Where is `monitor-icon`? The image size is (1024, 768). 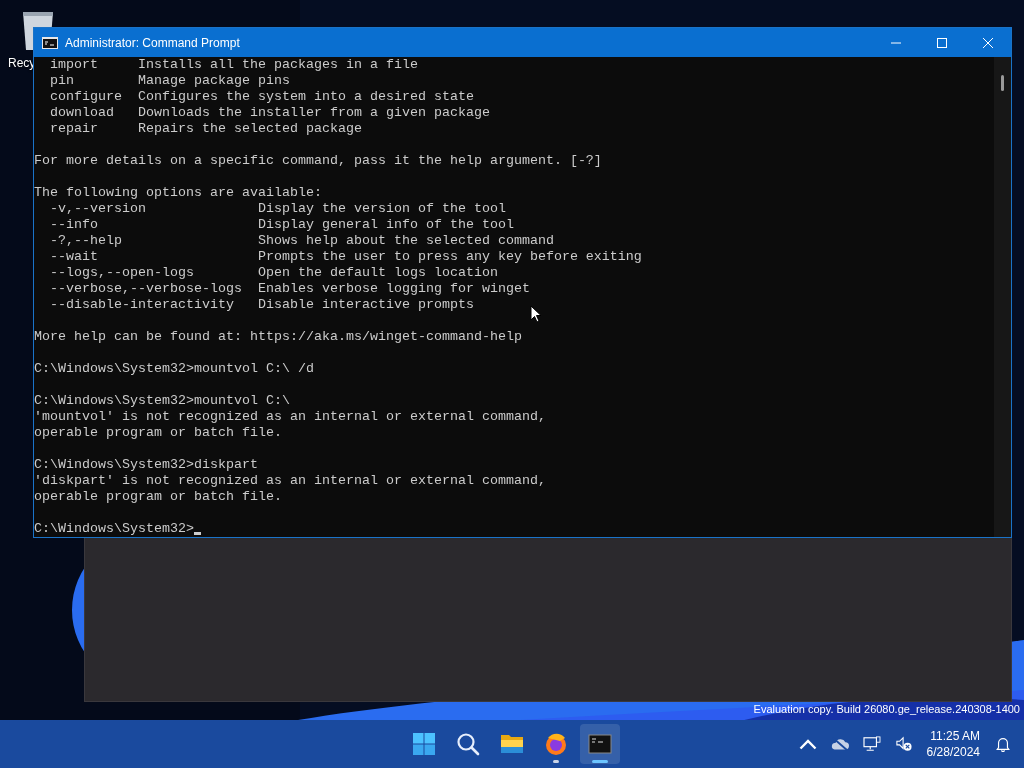
monitor-icon is located at coordinates (871, 744).